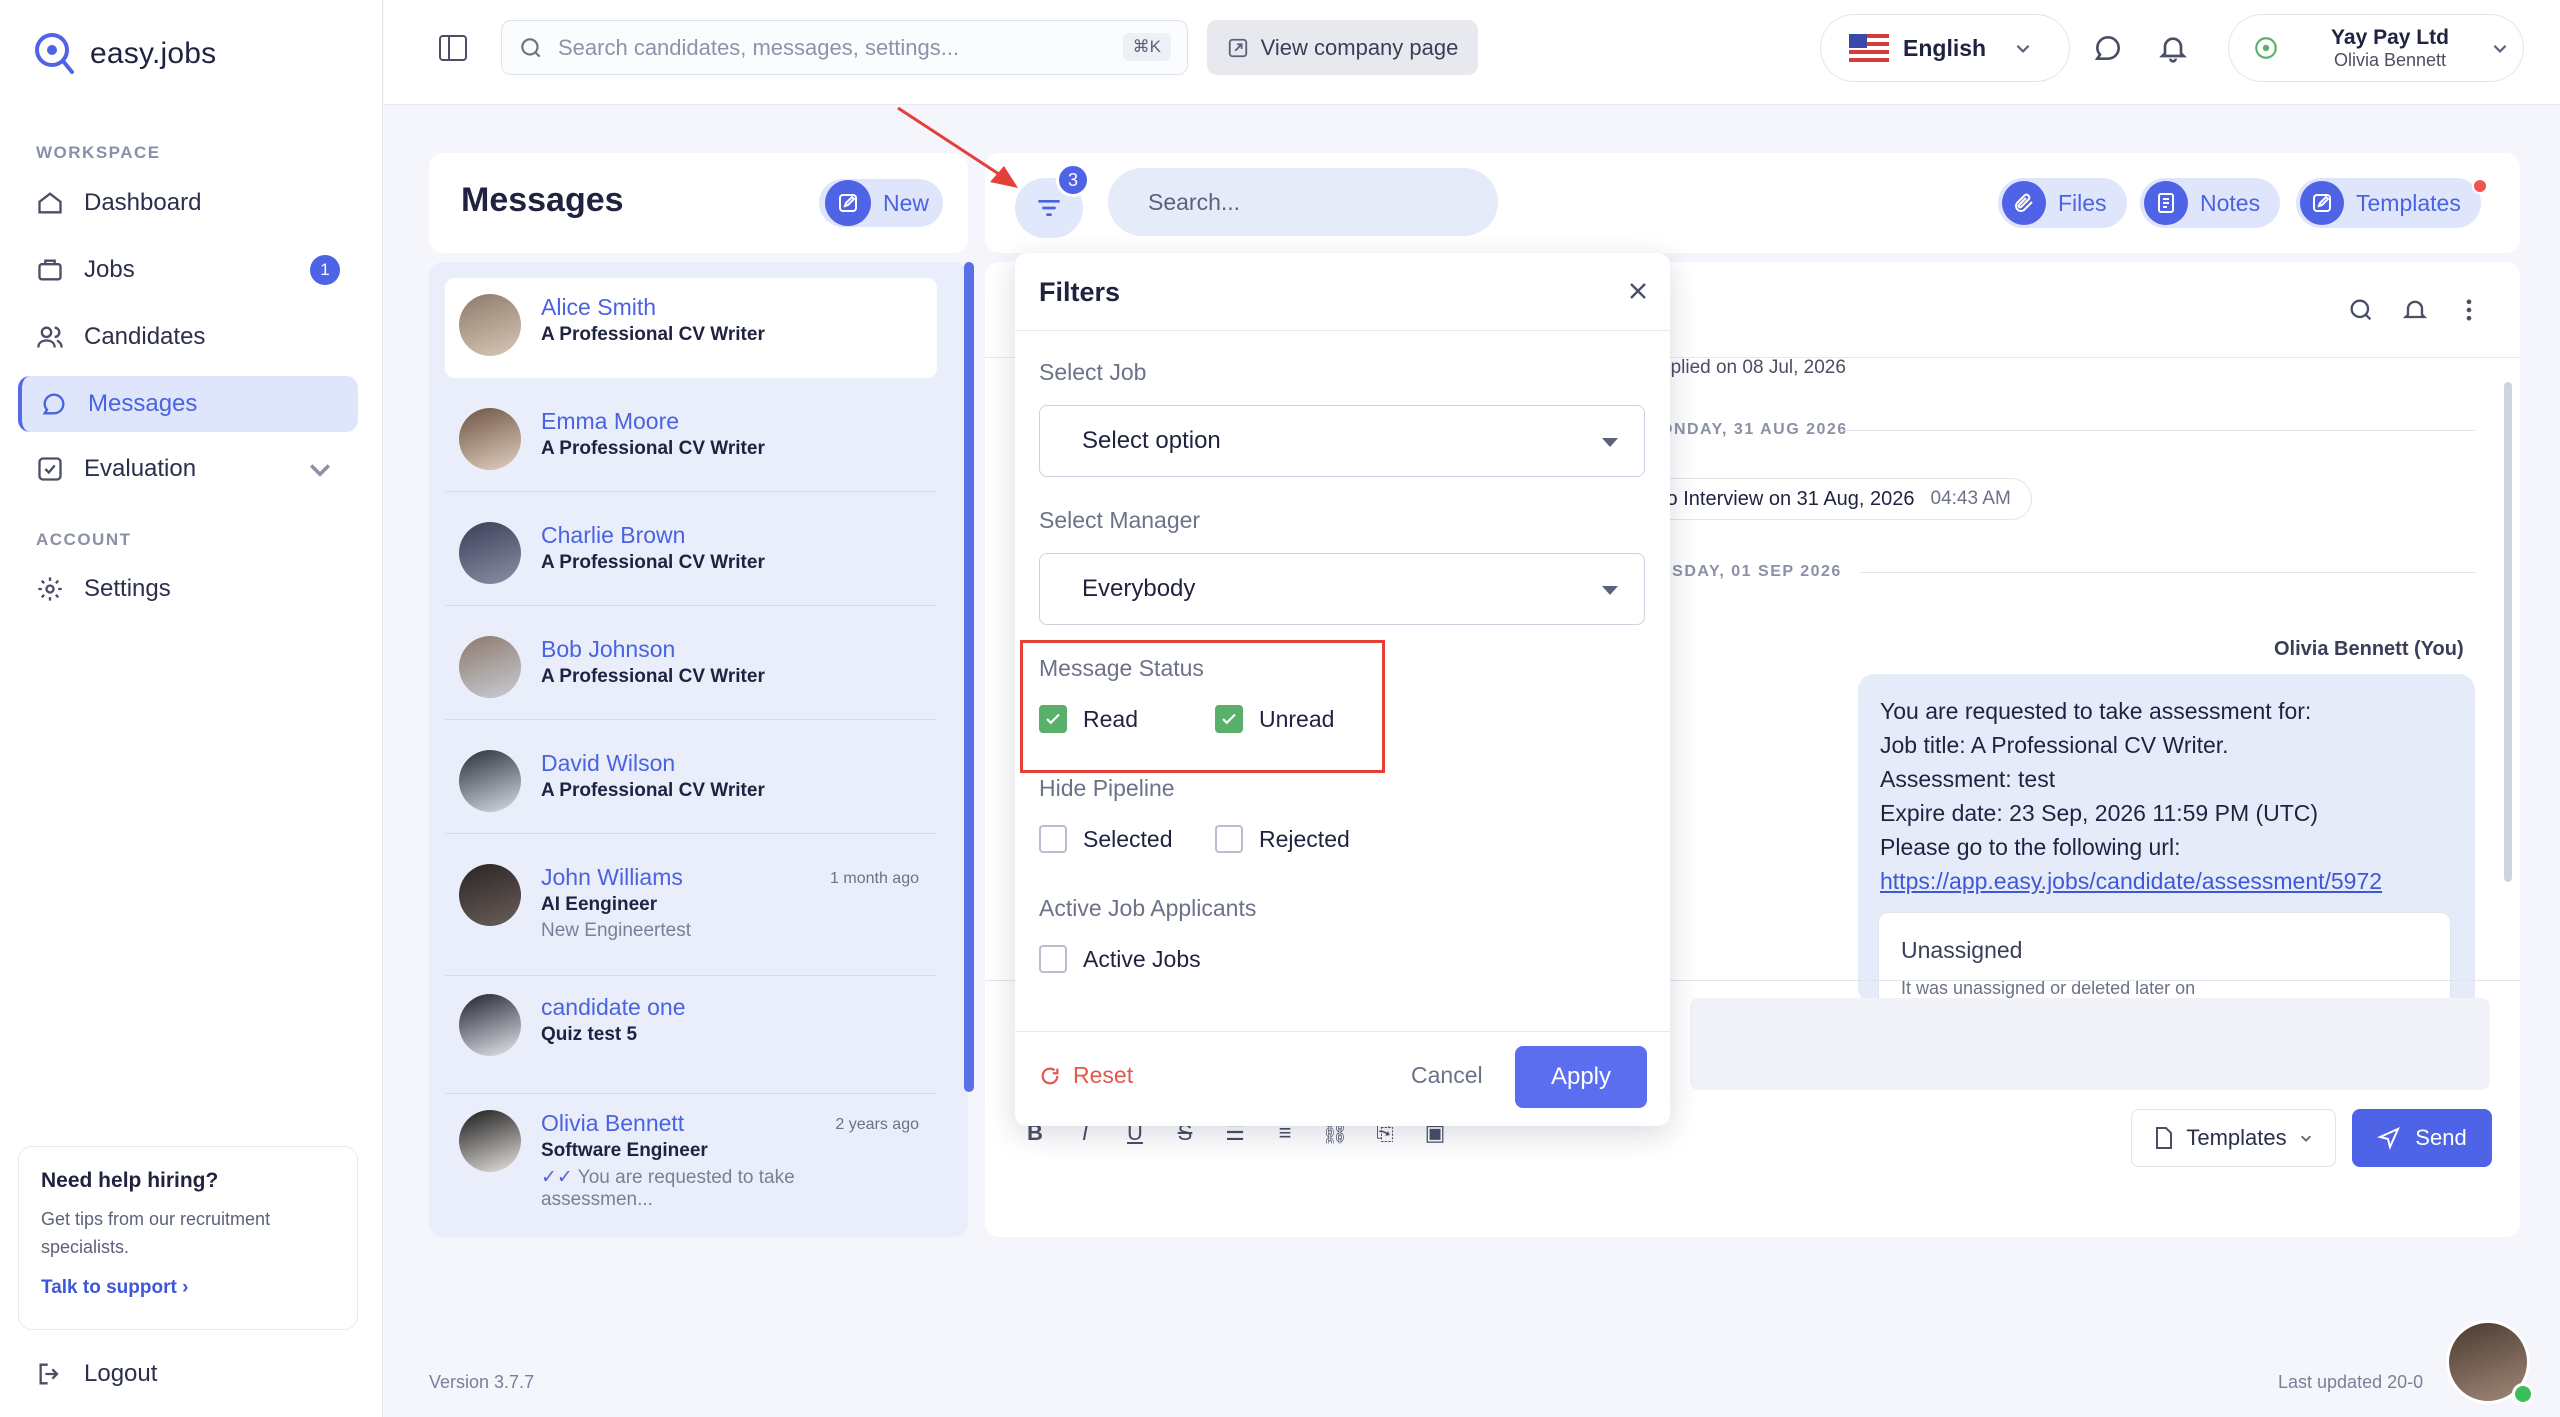 This screenshot has width=2560, height=1417. What do you see at coordinates (143, 403) in the screenshot?
I see `sidebar-item-label: Messages` at bounding box center [143, 403].